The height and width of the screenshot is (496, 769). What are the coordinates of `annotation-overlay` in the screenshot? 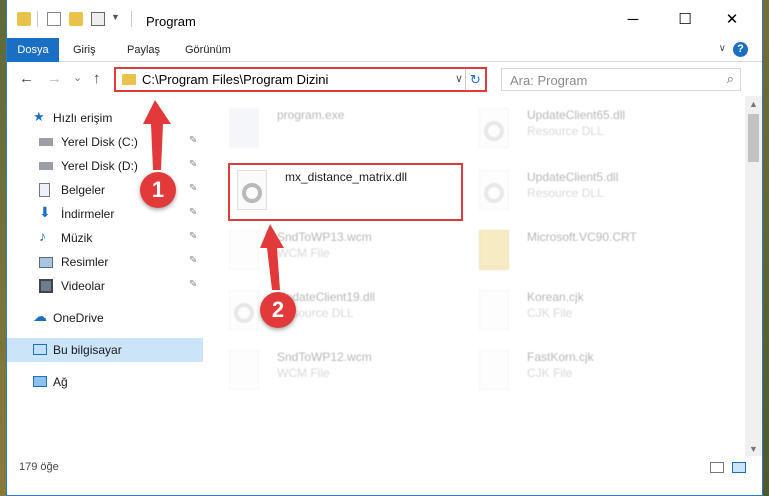 It's located at (213, 195).